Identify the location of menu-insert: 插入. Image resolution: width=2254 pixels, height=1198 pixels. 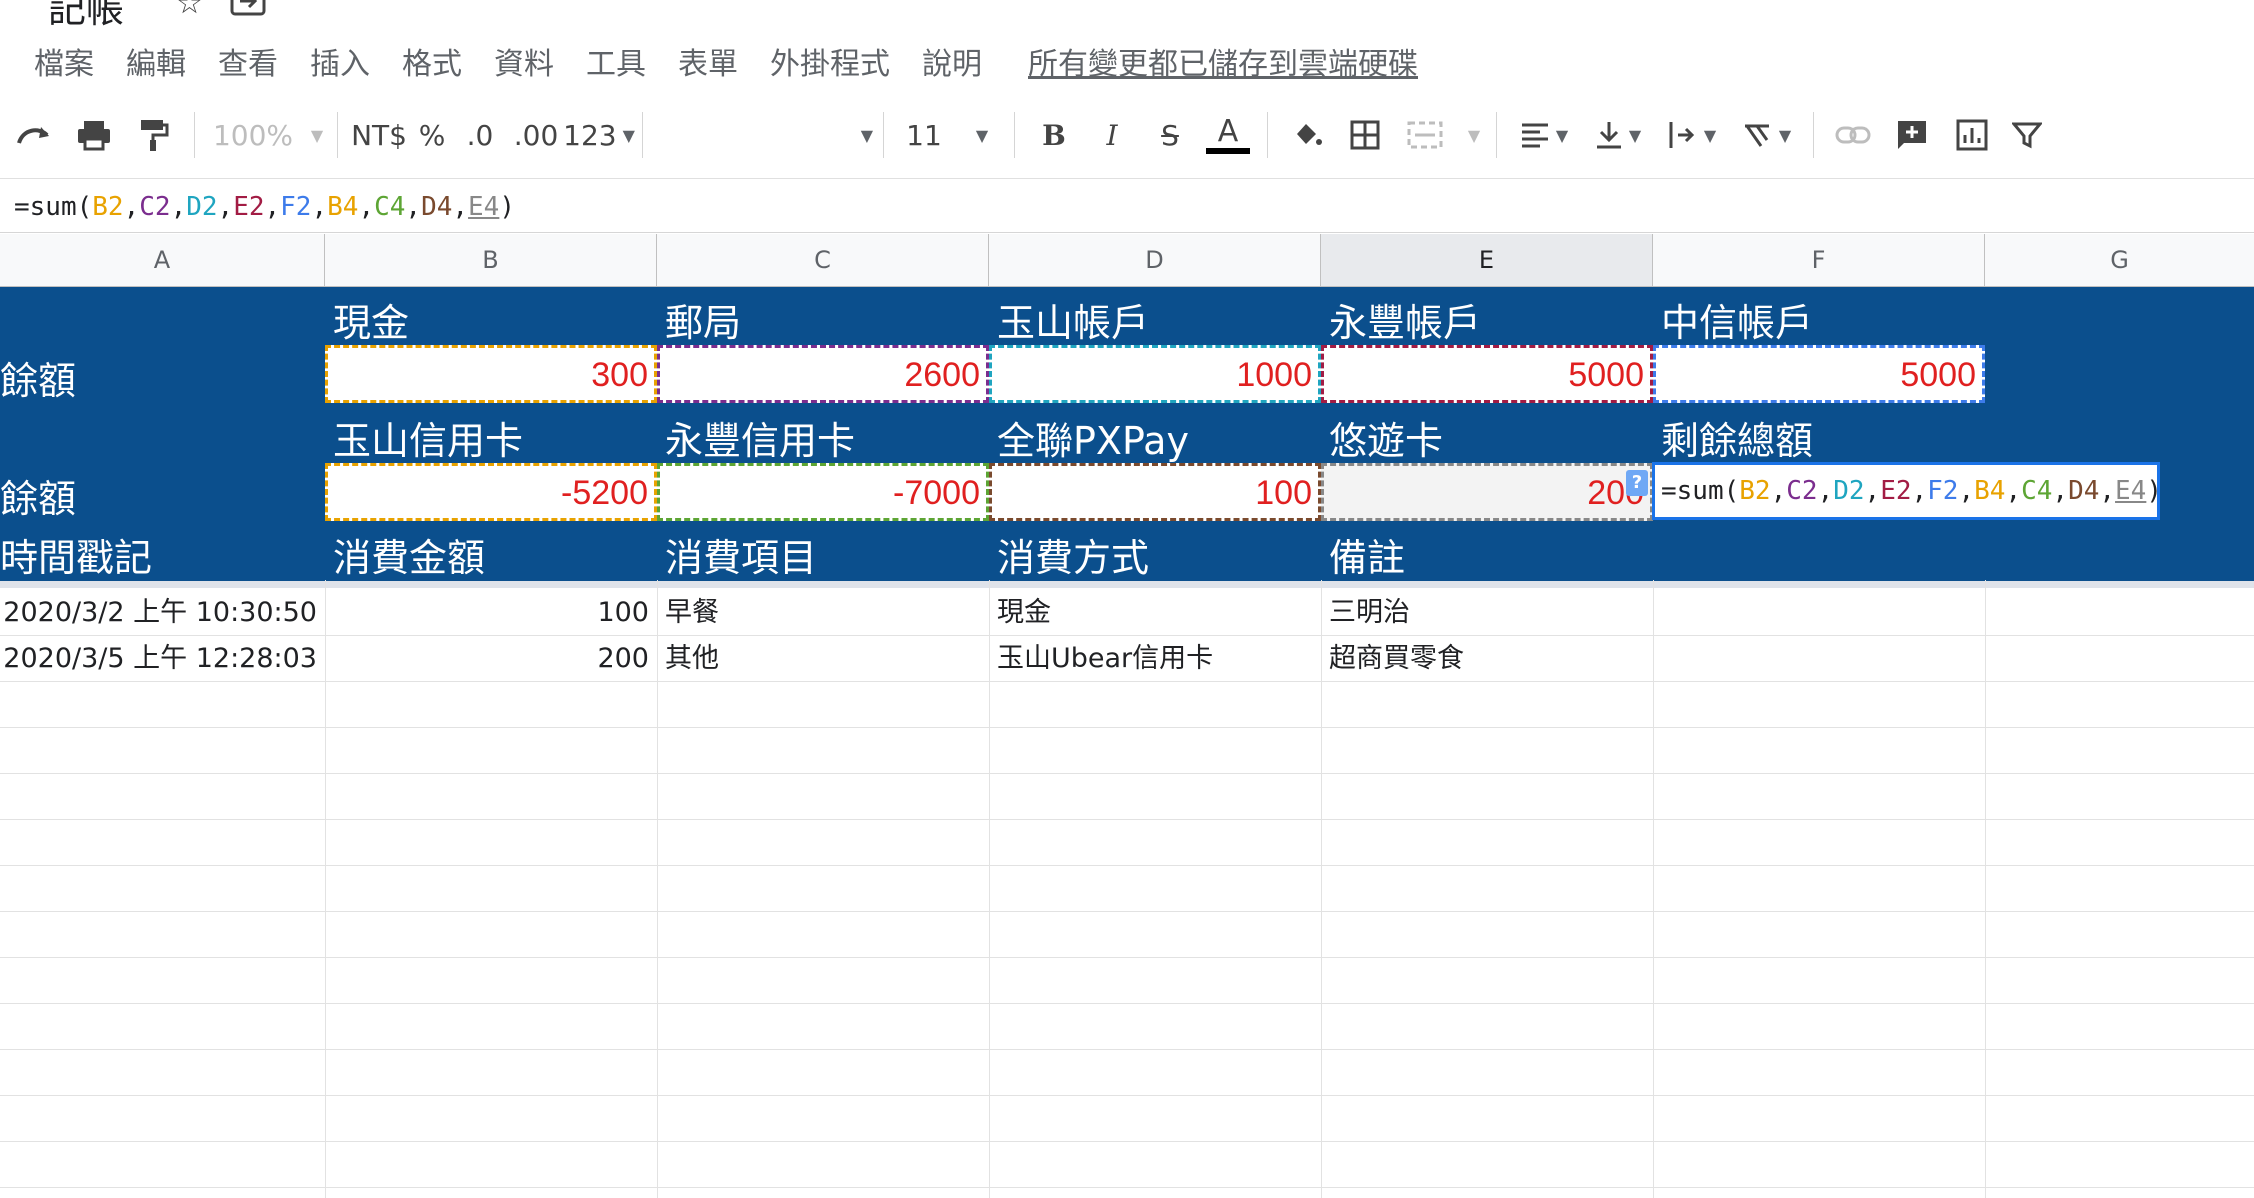
(340, 61).